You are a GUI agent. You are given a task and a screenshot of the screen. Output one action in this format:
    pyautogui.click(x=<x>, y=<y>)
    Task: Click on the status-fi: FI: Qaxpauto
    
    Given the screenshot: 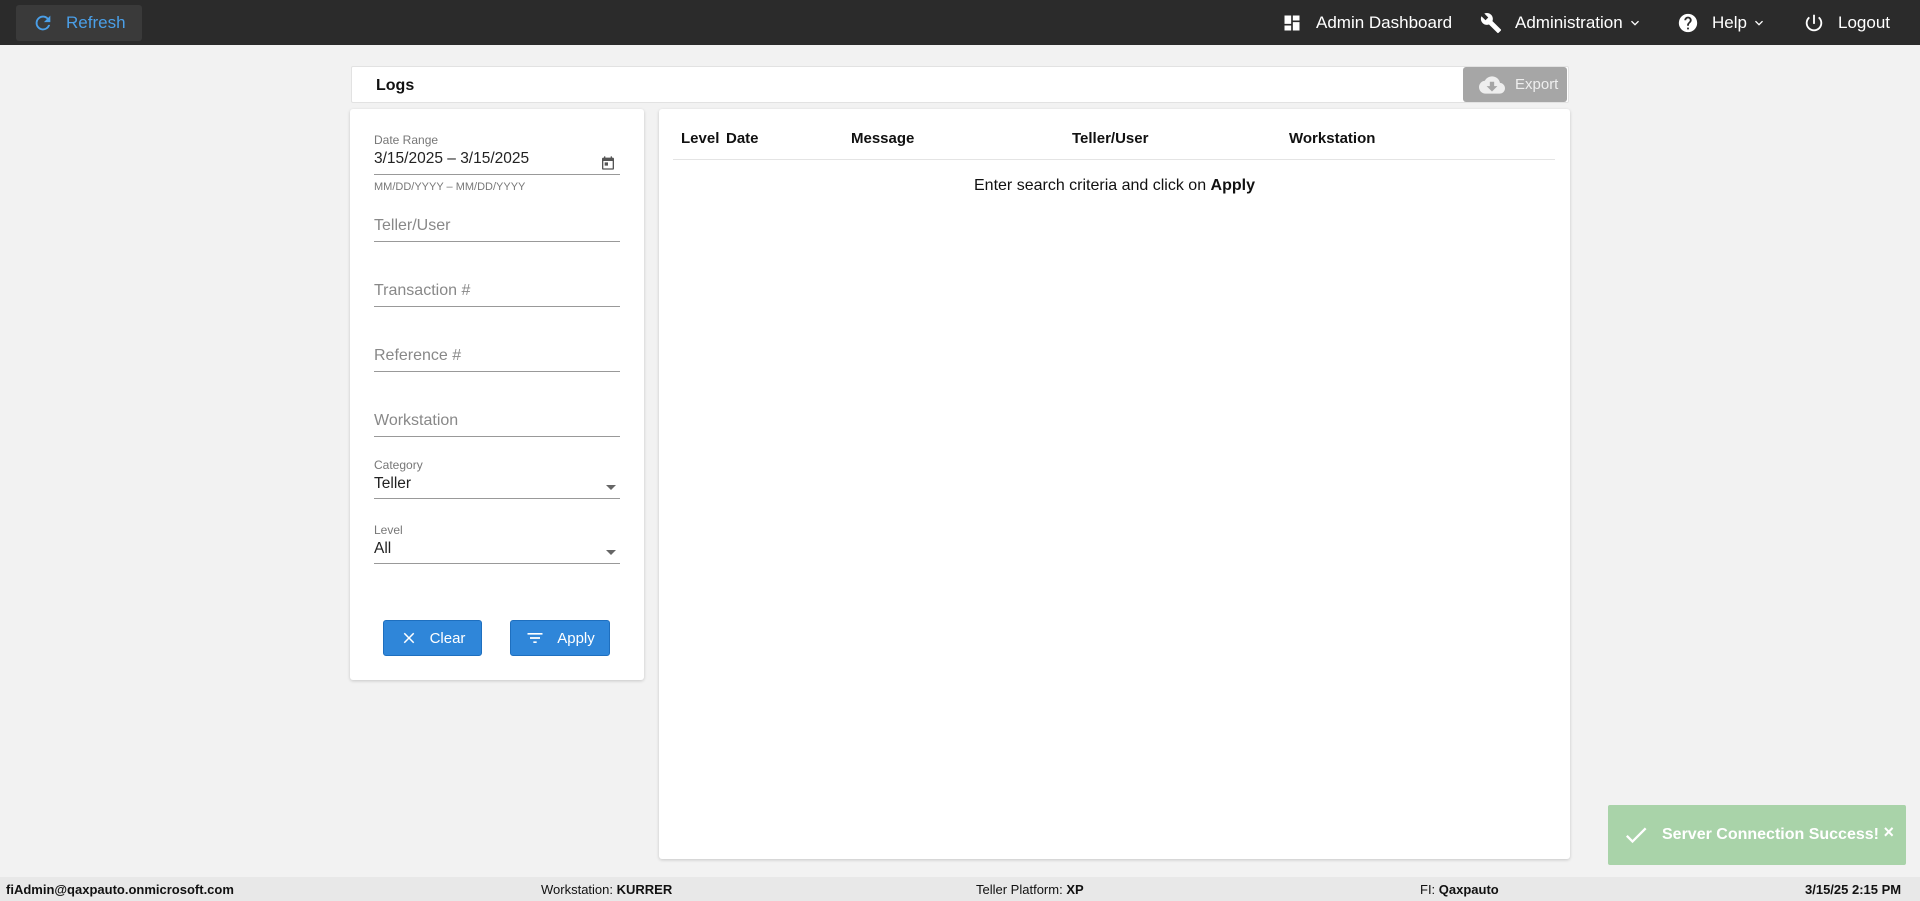 What is the action you would take?
    pyautogui.click(x=1459, y=889)
    